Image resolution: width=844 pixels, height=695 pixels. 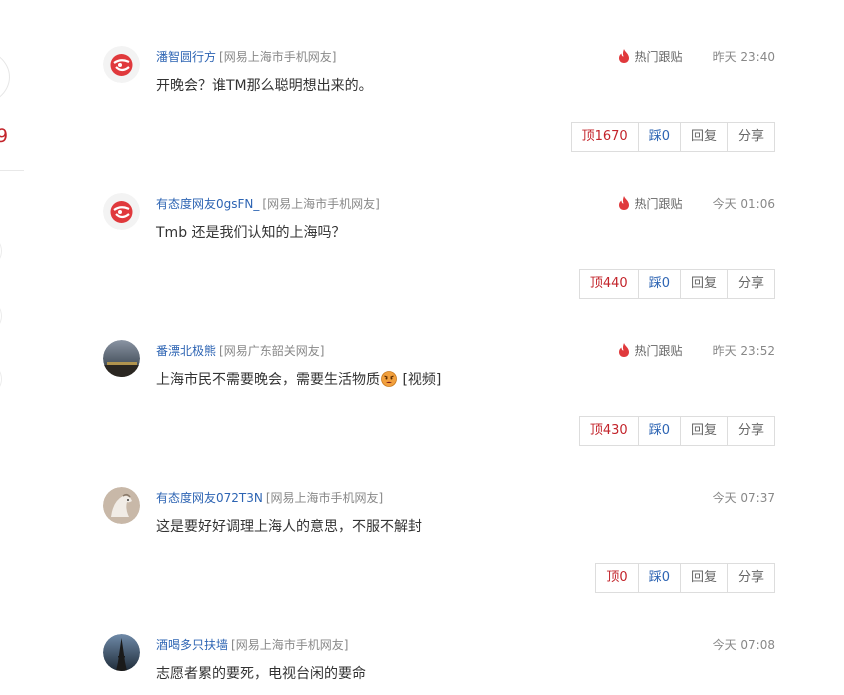 What do you see at coordinates (743, 57) in the screenshot?
I see `comment-time: 昨天 23:40` at bounding box center [743, 57].